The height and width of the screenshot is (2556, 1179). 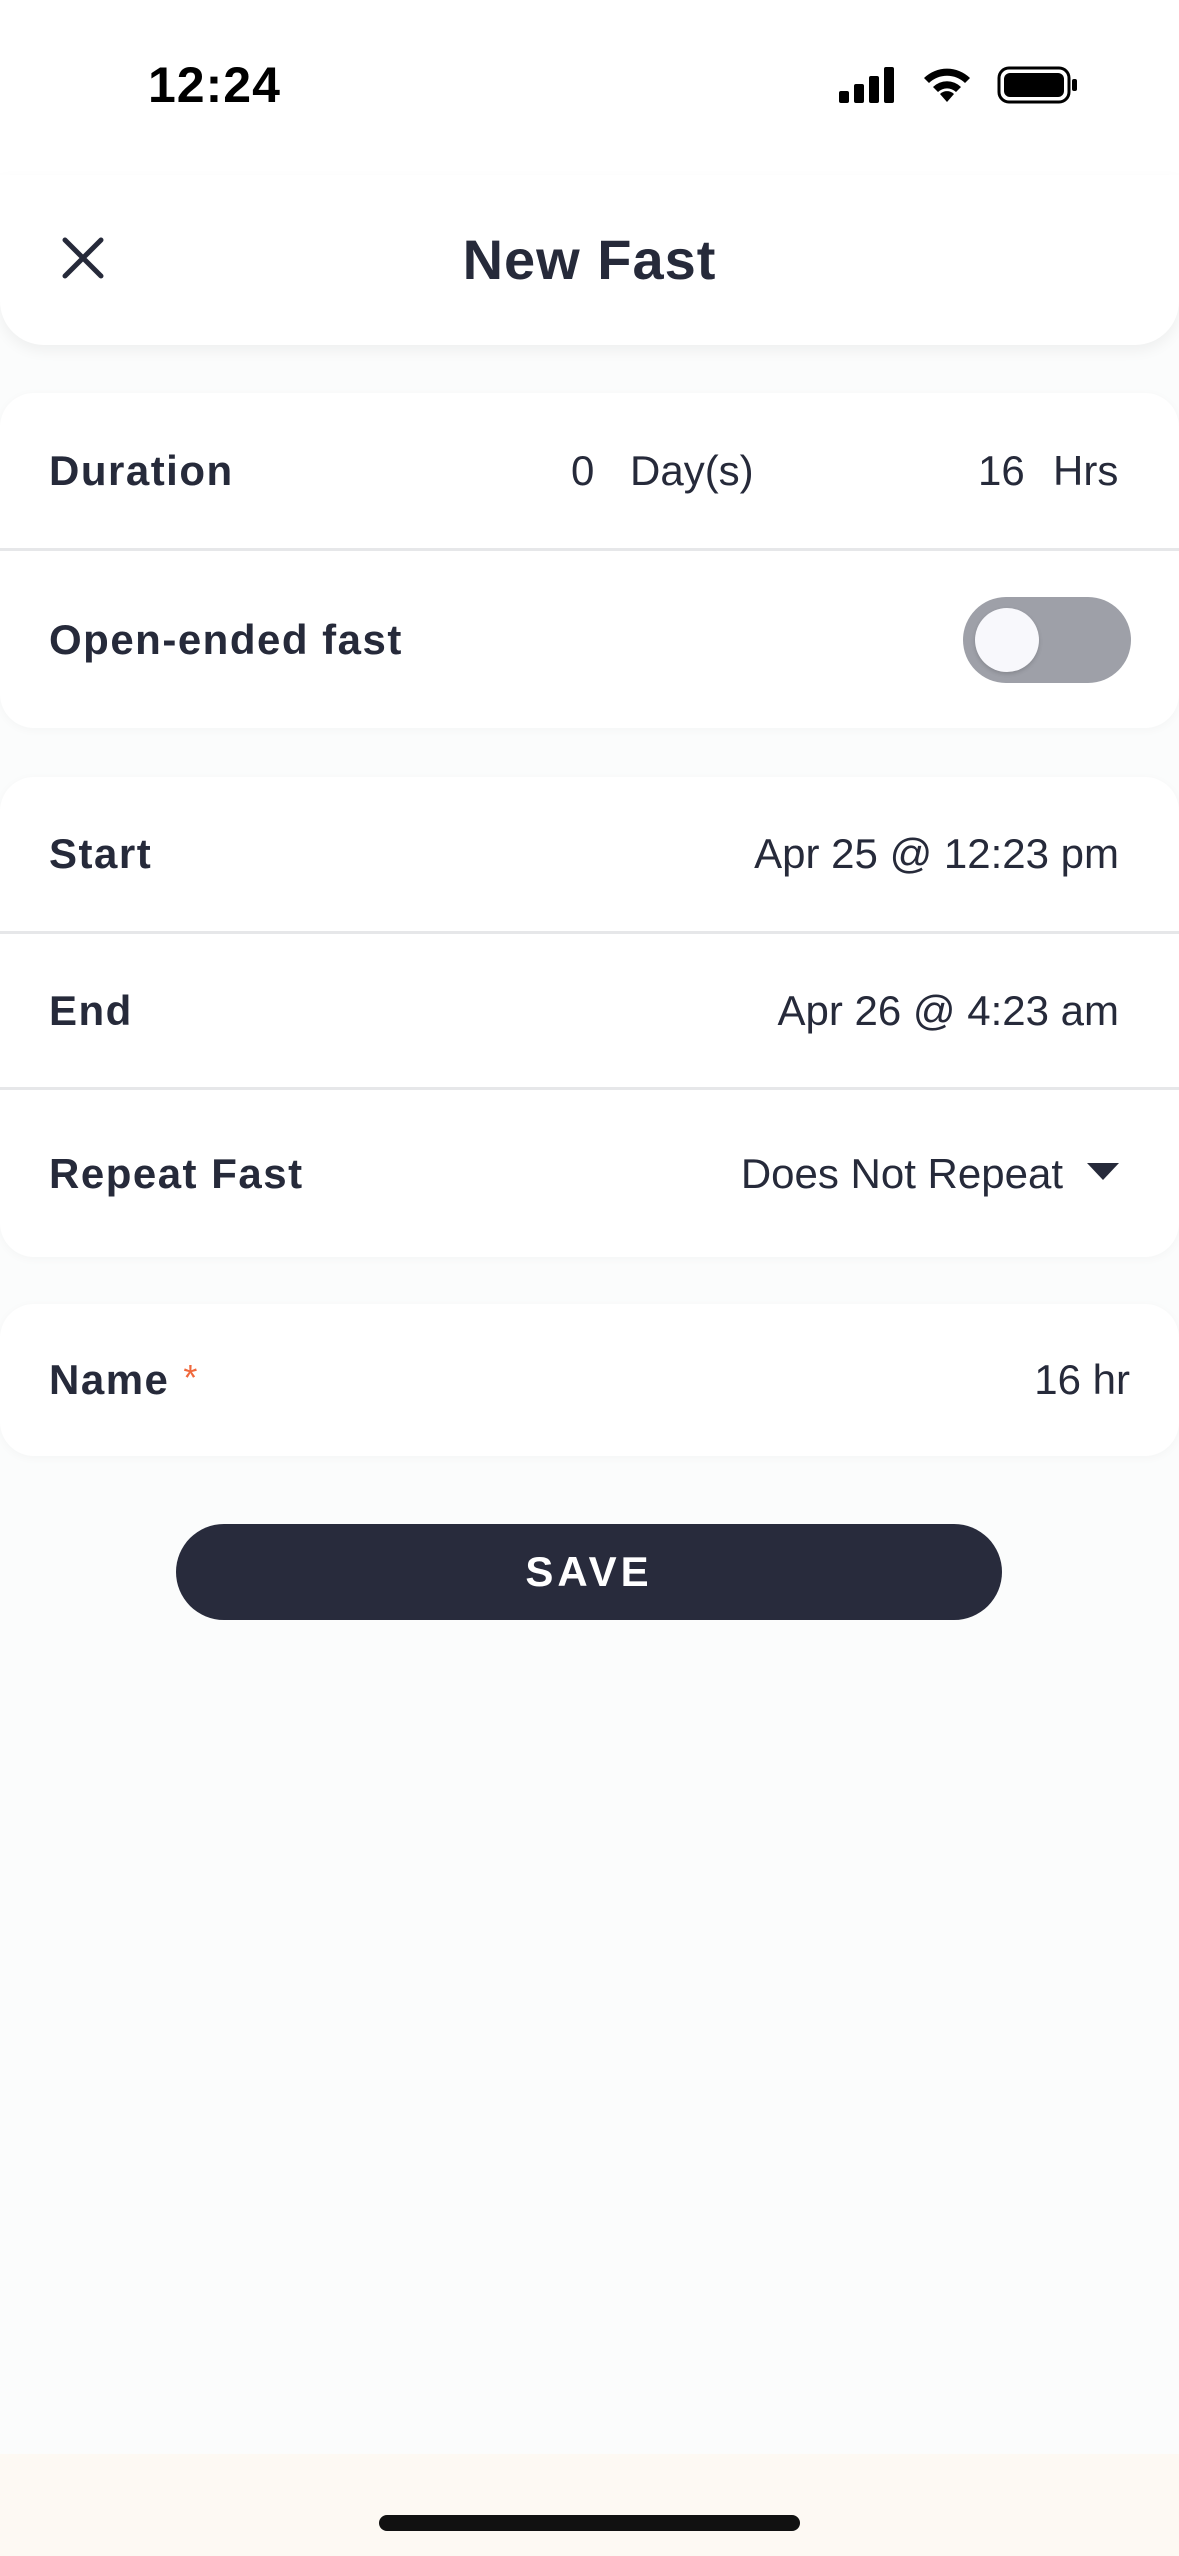 I want to click on battery-icon, so click(x=1037, y=85).